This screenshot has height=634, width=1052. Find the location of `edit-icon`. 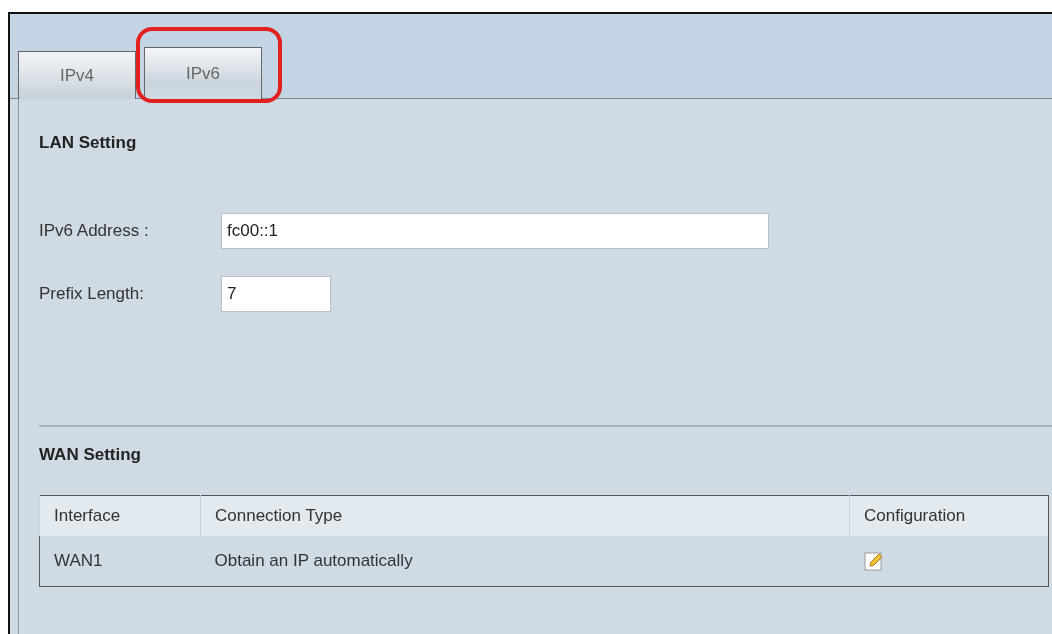

edit-icon is located at coordinates (873, 561).